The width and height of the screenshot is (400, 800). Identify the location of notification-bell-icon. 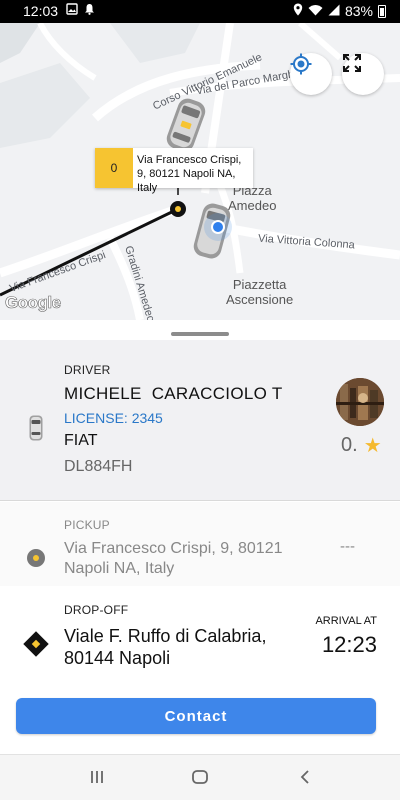
(89, 10).